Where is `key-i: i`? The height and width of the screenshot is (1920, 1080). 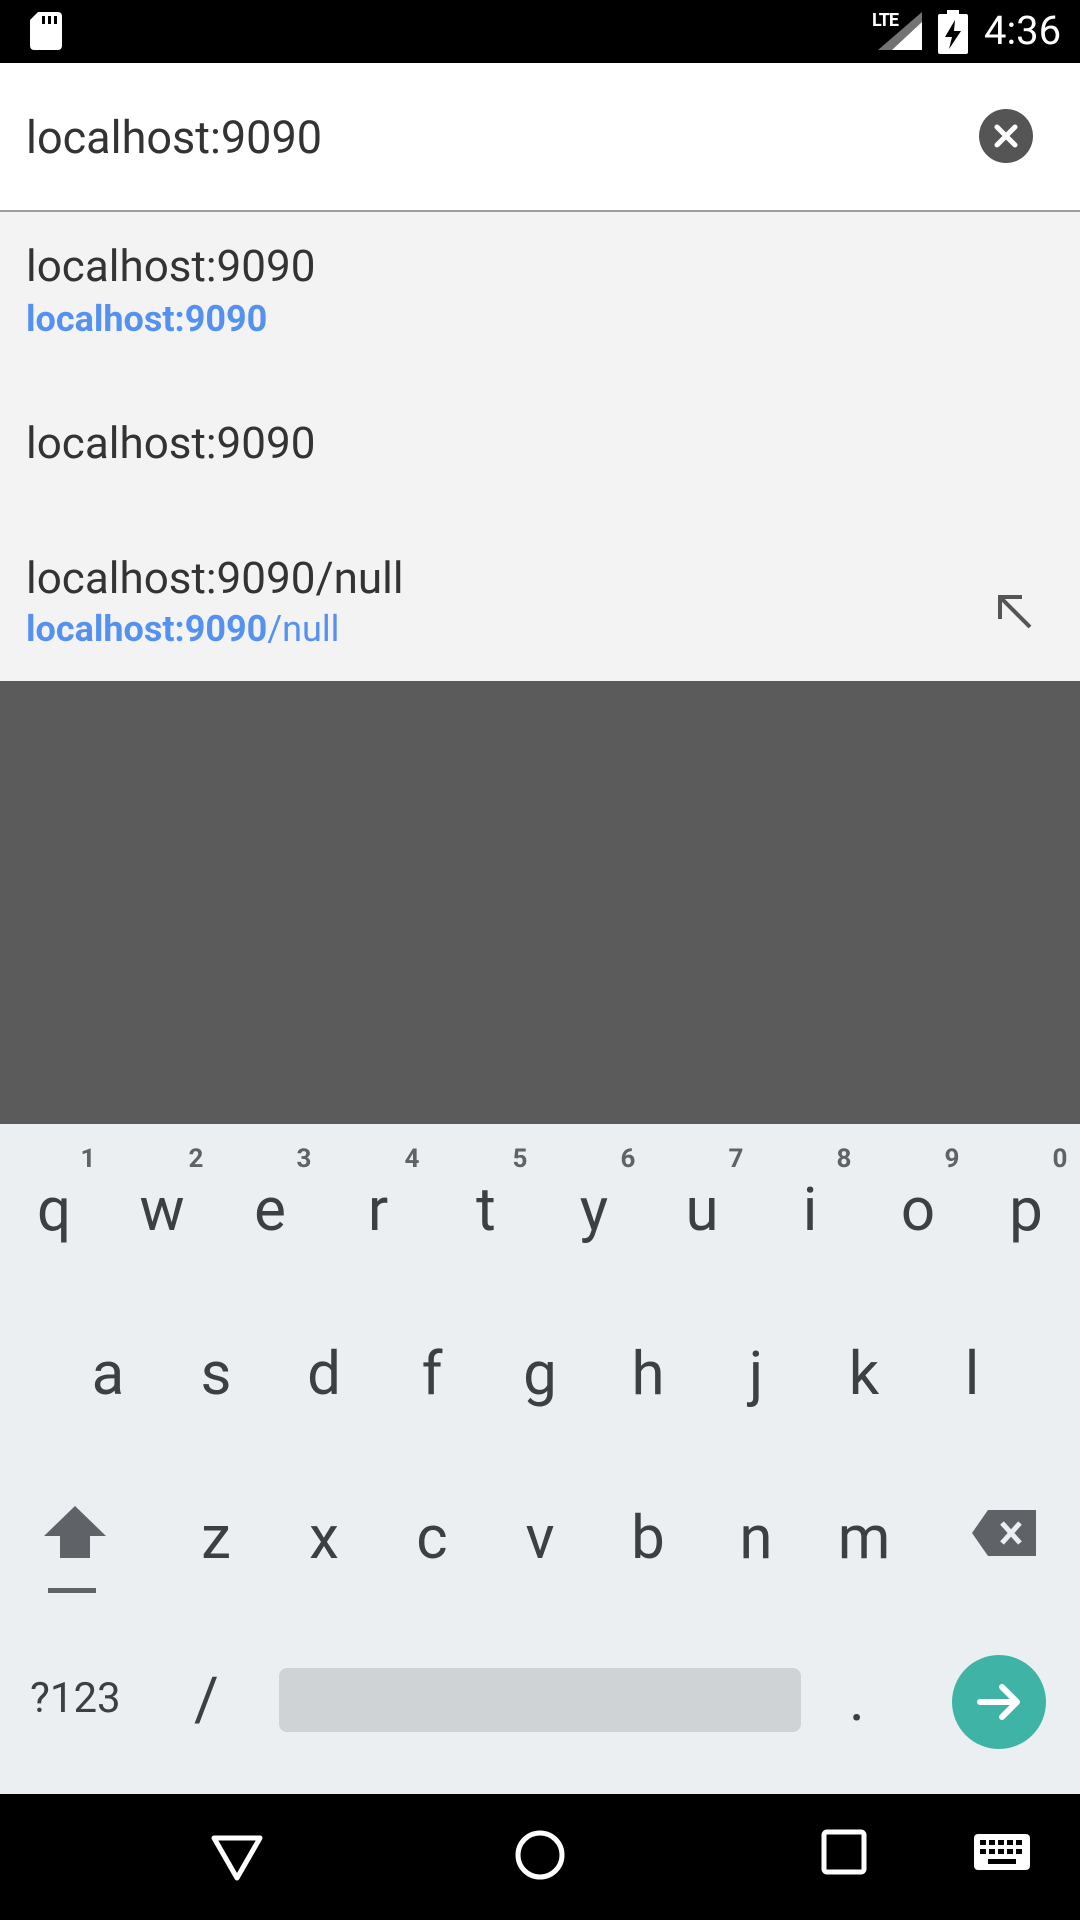
key-i: i is located at coordinates (810, 1209).